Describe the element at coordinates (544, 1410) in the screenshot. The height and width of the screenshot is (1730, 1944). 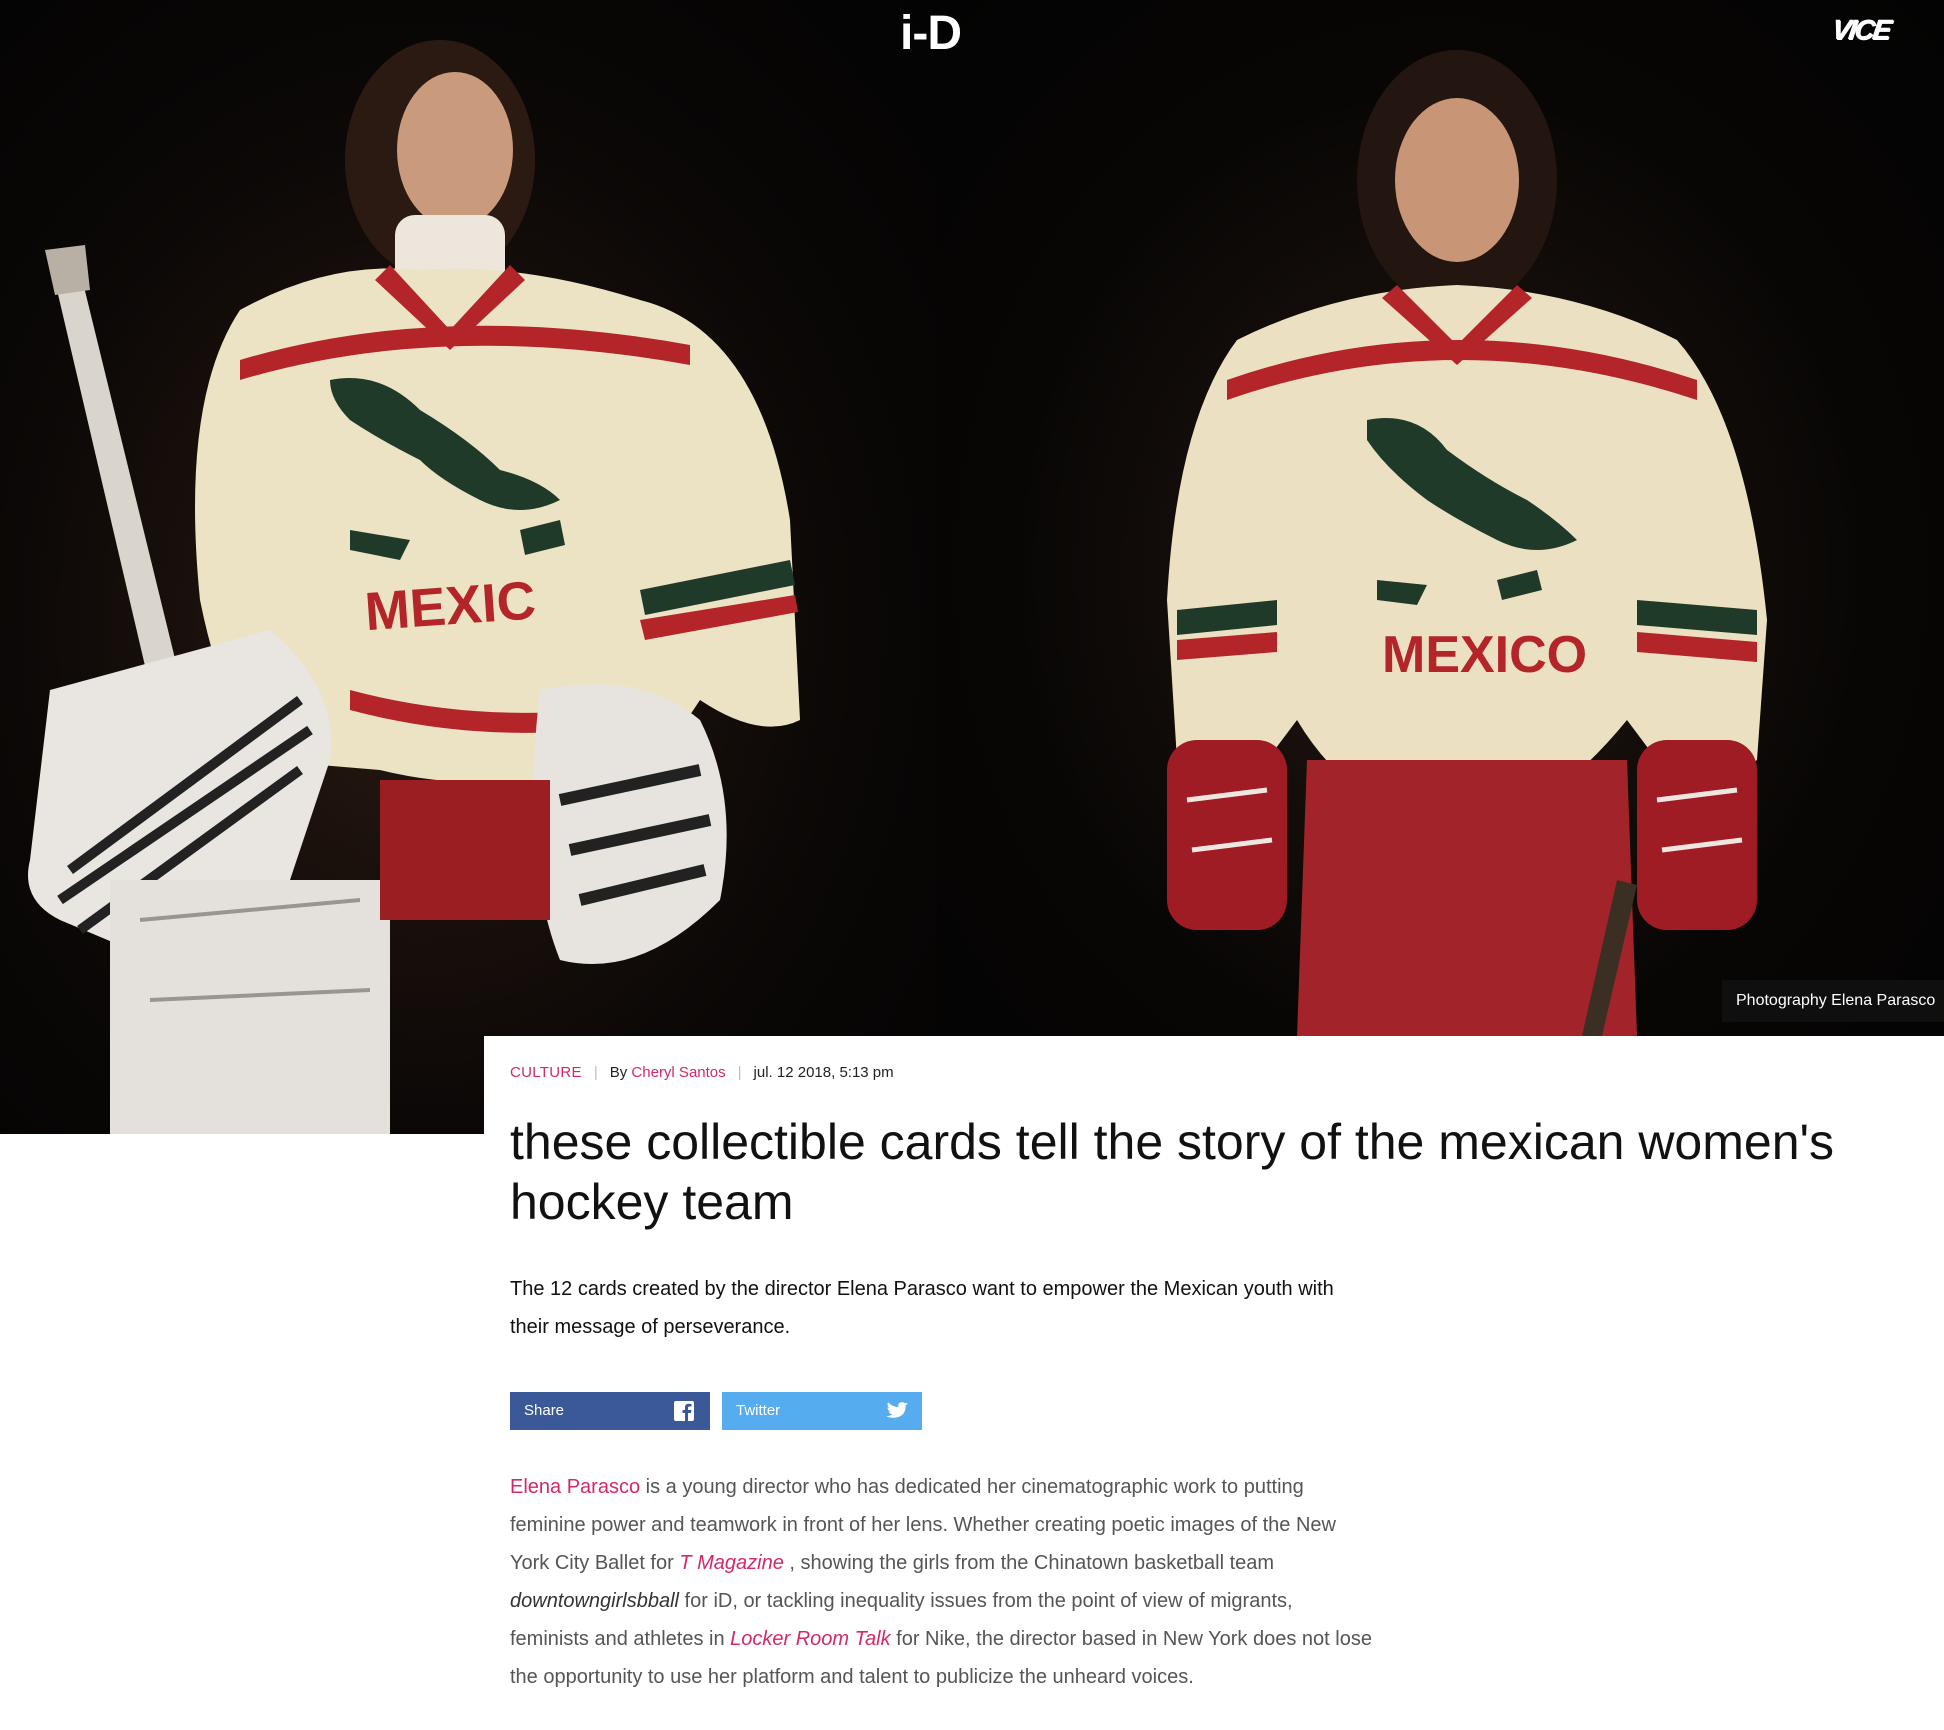
I see `facebook-share-label: Share` at that location.